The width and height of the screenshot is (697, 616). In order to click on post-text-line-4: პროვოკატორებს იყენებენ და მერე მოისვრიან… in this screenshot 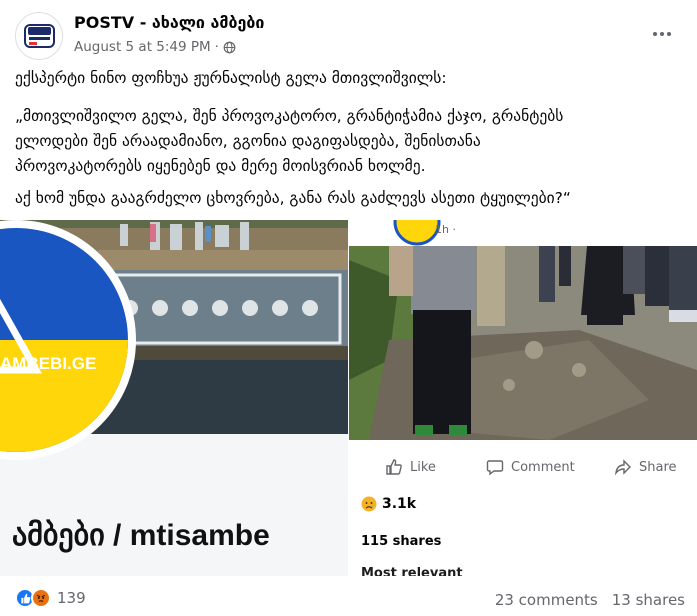, I will do `click(220, 166)`.